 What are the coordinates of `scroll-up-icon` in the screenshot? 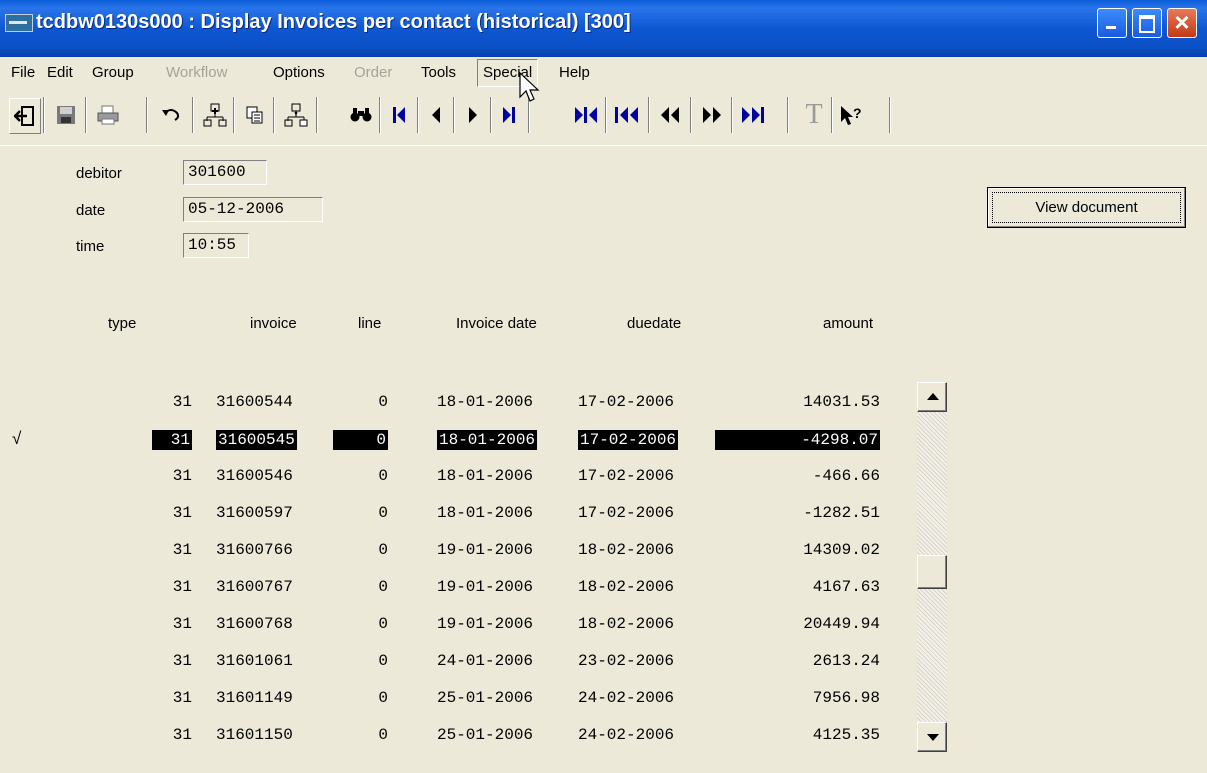 It's located at (933, 396).